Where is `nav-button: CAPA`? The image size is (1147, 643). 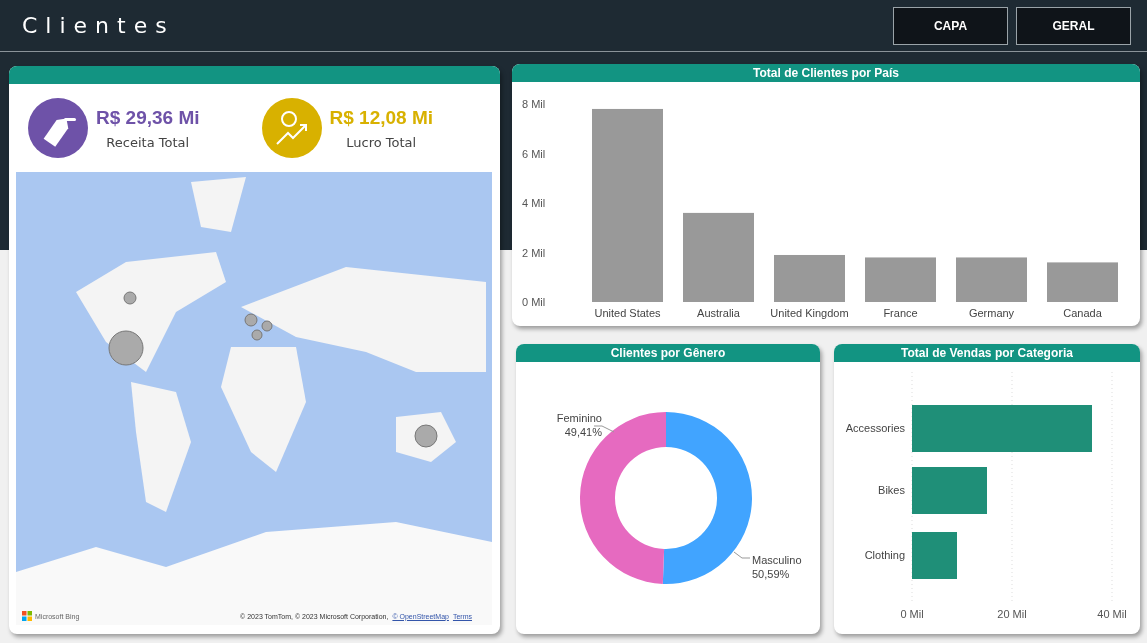
nav-button: CAPA is located at coordinates (950, 25).